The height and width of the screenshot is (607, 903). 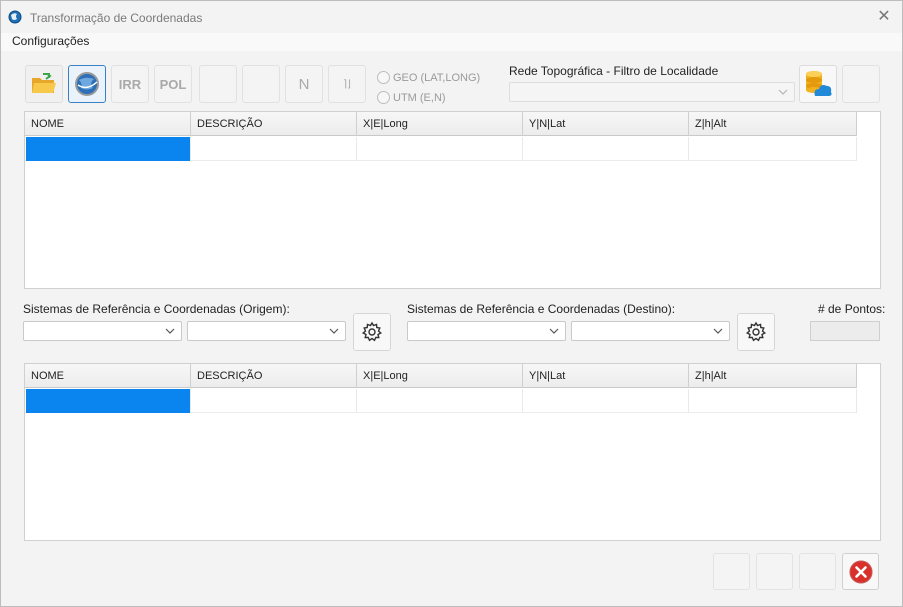 I want to click on pol-button: POL, so click(x=173, y=84).